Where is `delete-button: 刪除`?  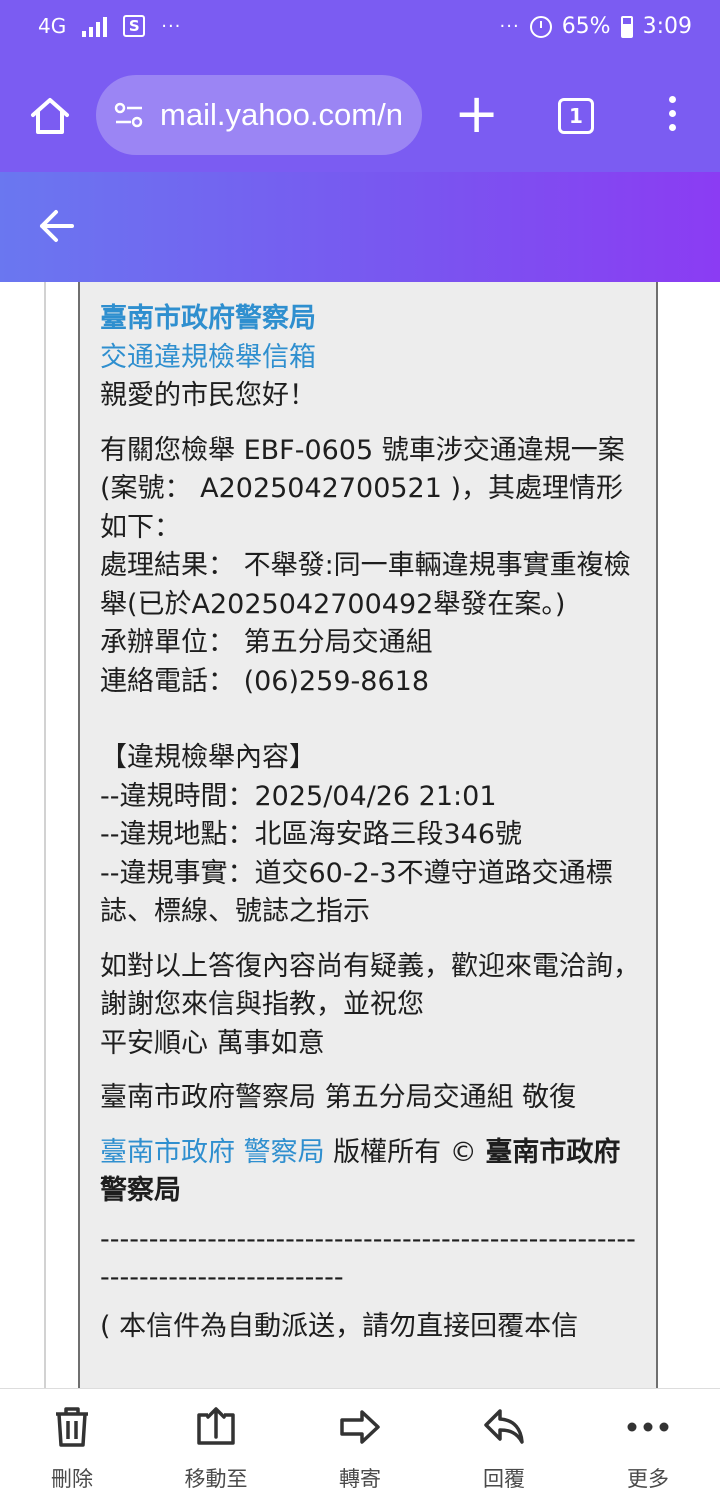
delete-button: 刪除 is located at coordinates (72, 1444).